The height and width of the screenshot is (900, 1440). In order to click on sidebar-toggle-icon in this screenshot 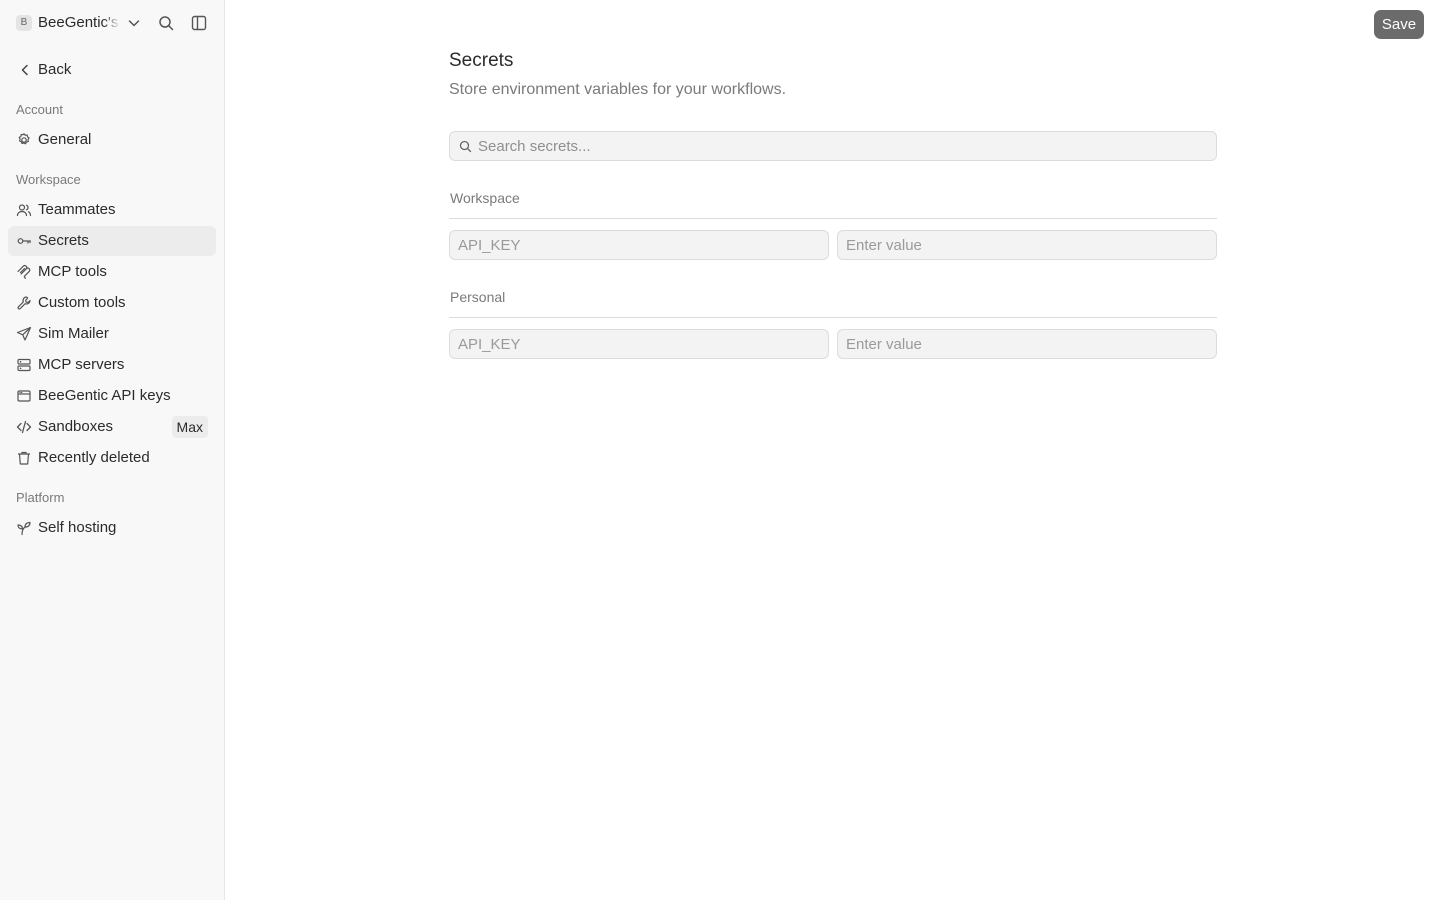, I will do `click(199, 23)`.